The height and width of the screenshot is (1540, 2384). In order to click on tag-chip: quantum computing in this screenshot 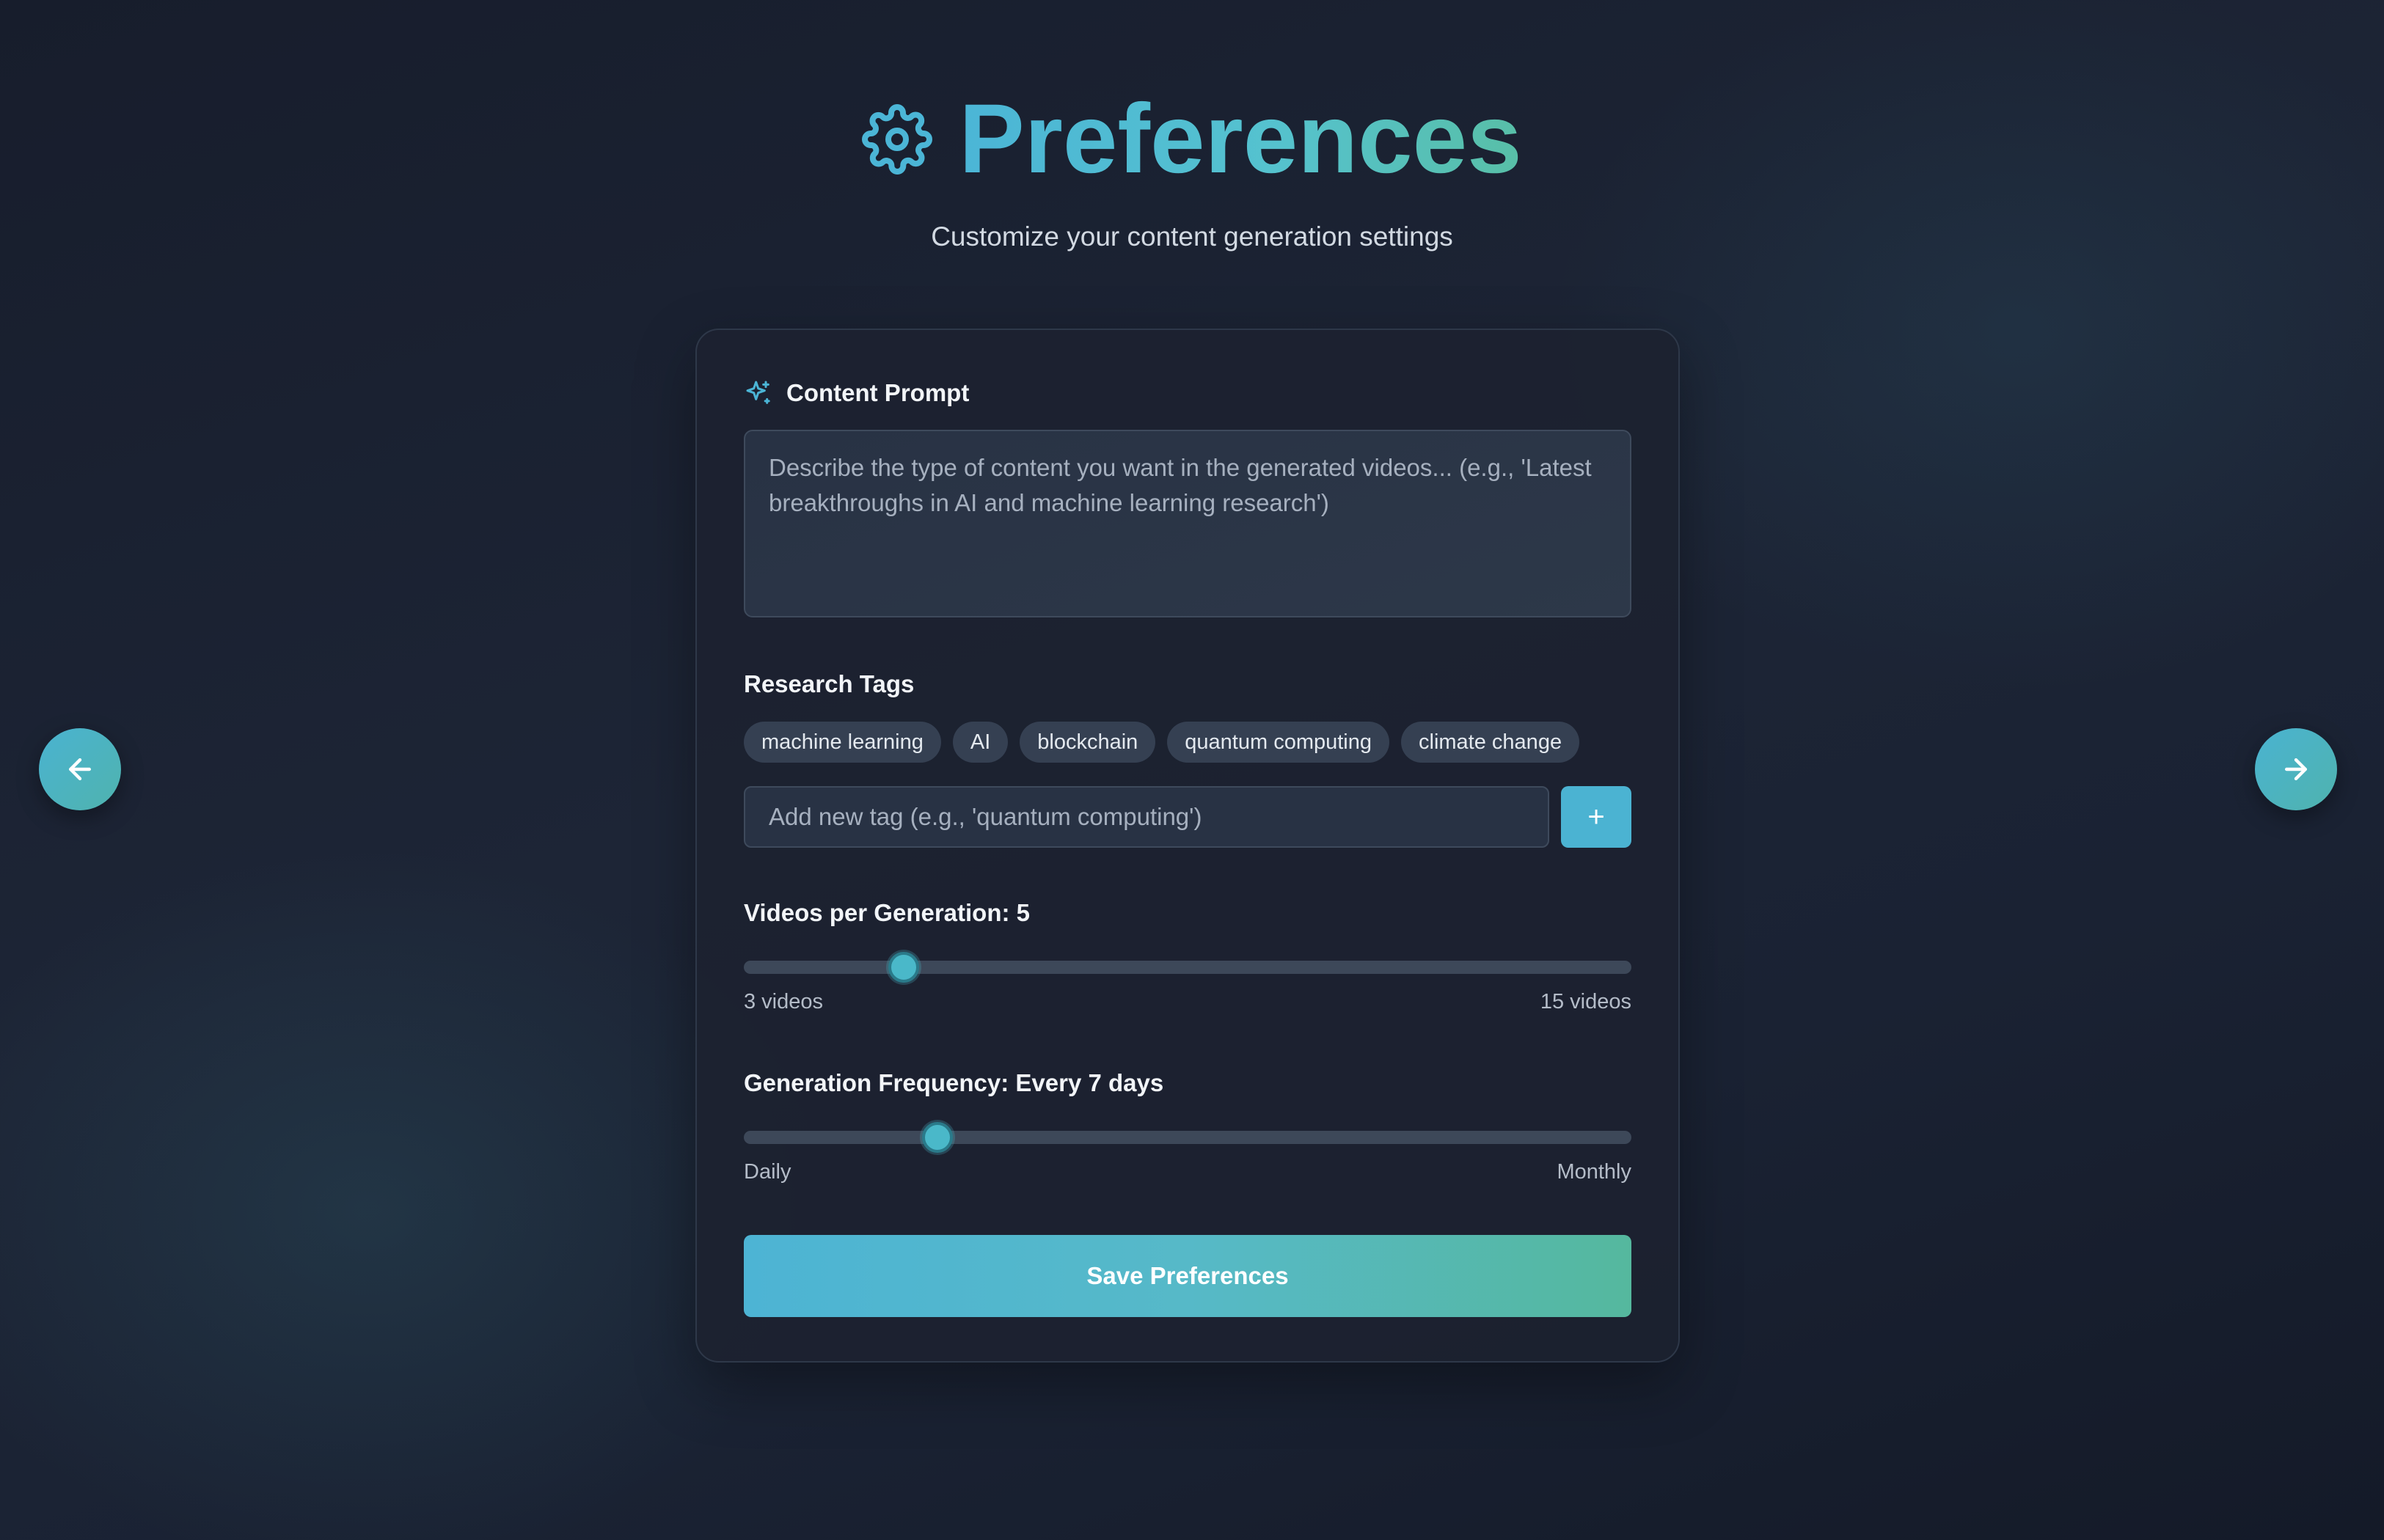, I will do `click(1279, 742)`.